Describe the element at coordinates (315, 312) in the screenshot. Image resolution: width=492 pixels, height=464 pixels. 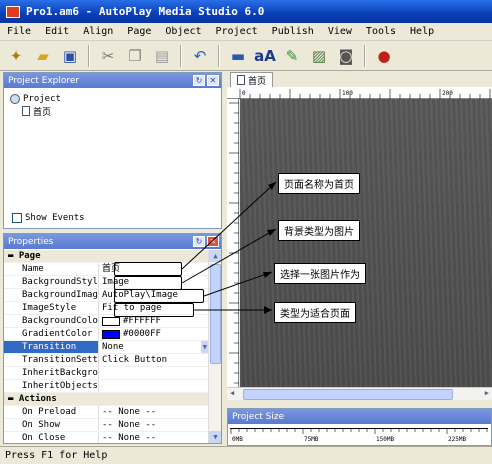
I see `annotation-note: 类型为适合页面` at that location.